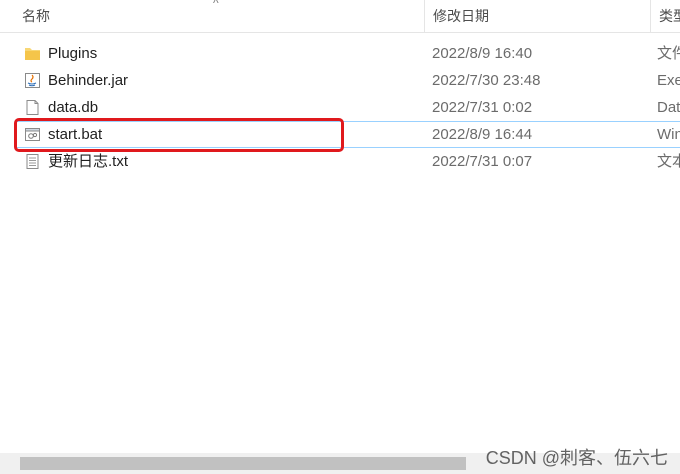 This screenshot has height=474, width=680. Describe the element at coordinates (668, 161) in the screenshot. I see `file-type: 文本` at that location.